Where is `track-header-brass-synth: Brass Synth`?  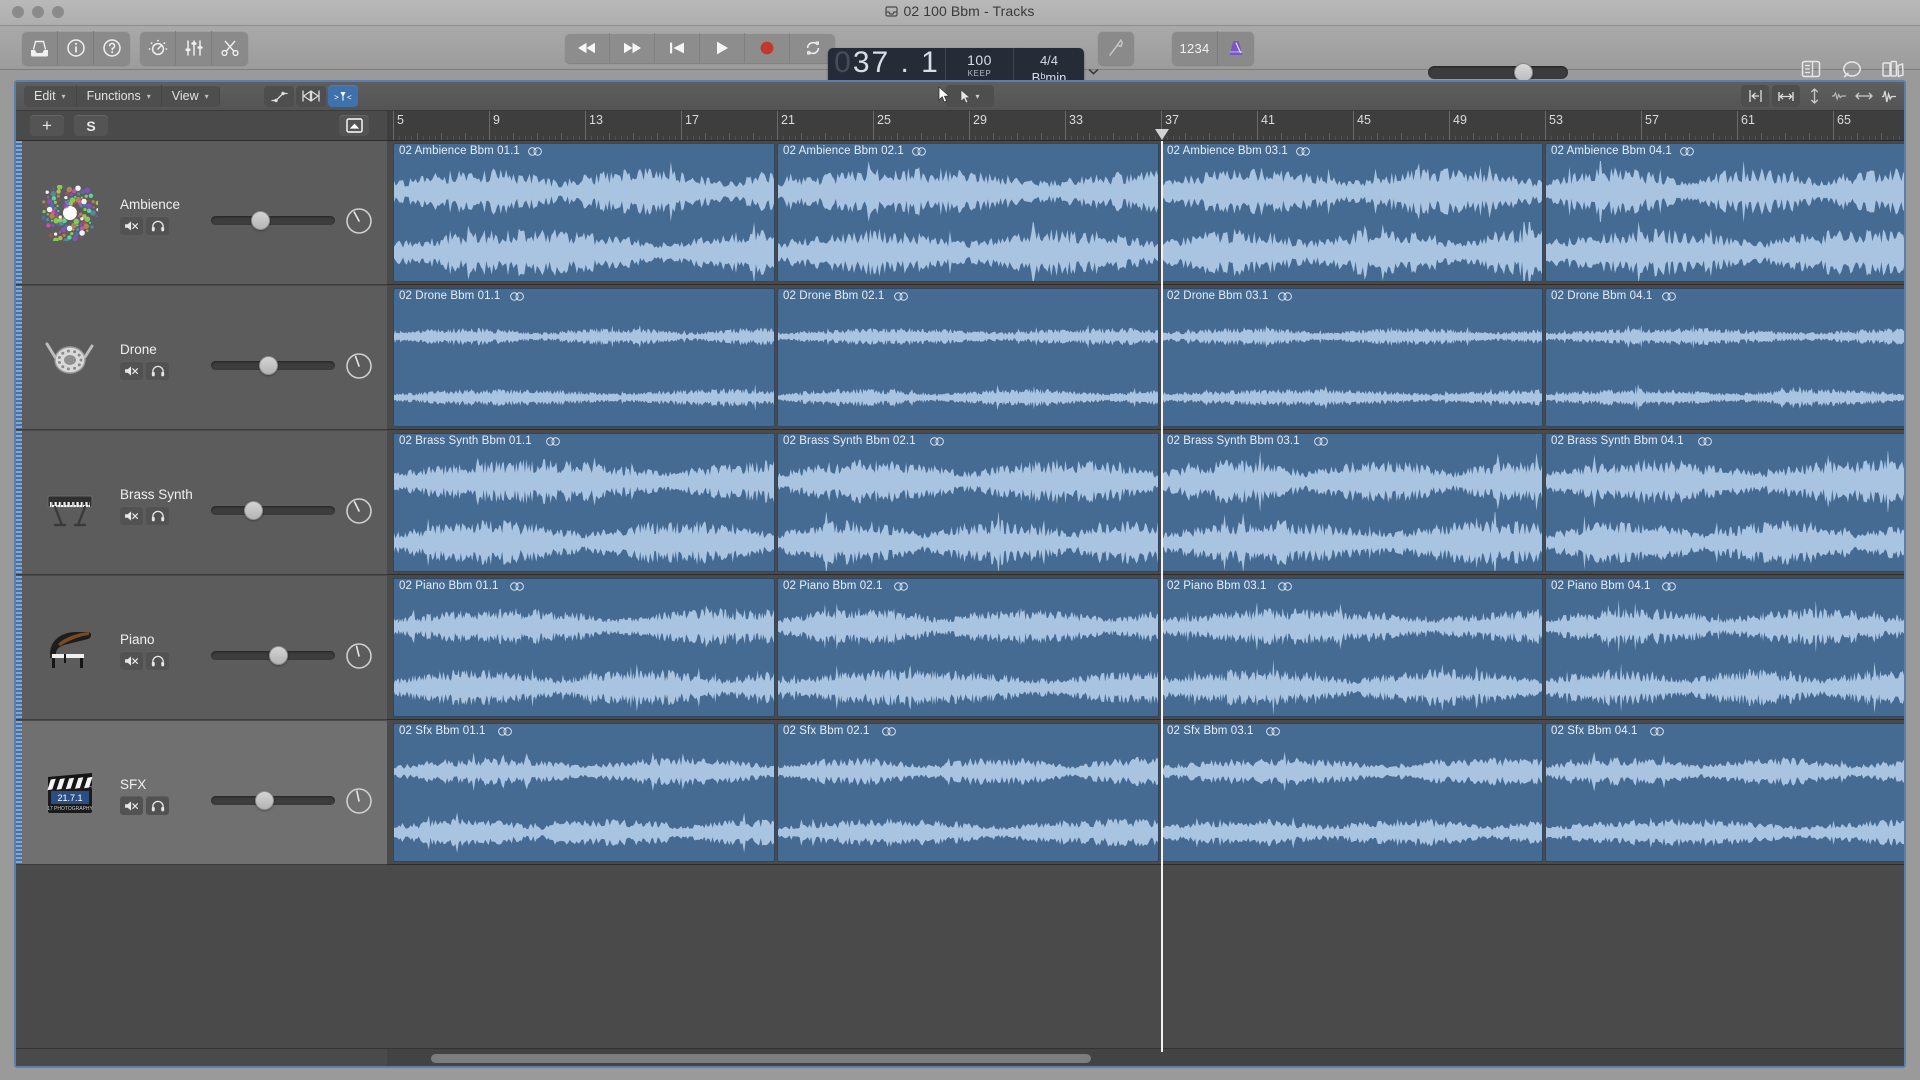 track-header-brass-synth: Brass Synth is located at coordinates (201, 503).